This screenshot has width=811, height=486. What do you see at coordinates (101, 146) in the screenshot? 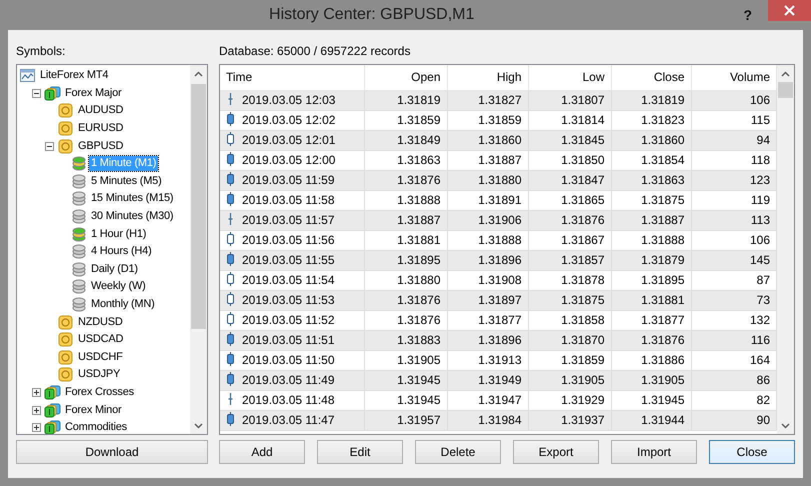
I see `tree-item: GBPUSD` at bounding box center [101, 146].